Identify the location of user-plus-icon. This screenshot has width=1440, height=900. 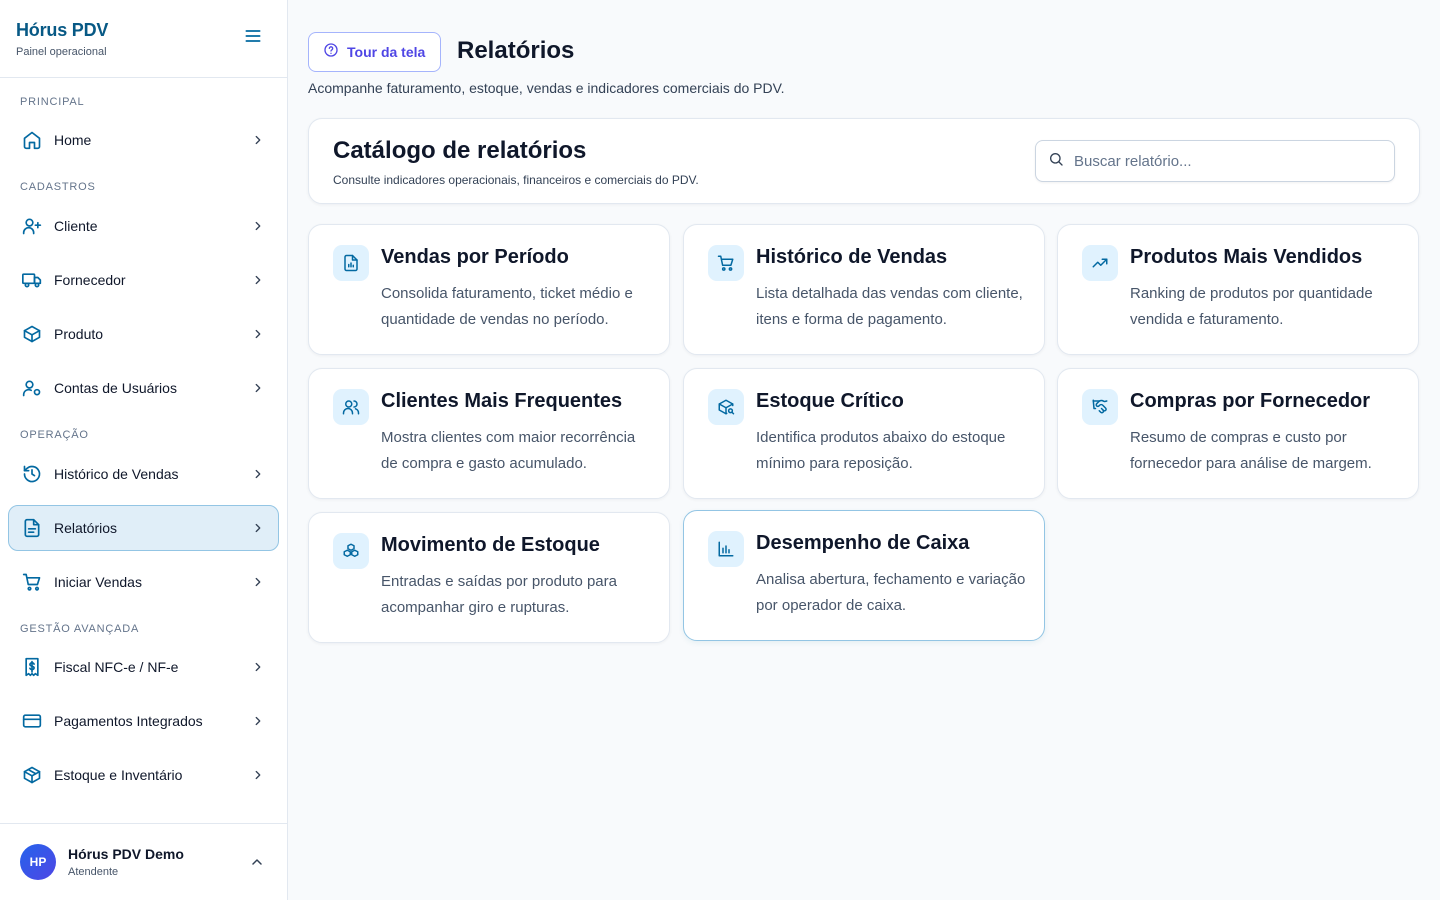
(32, 226).